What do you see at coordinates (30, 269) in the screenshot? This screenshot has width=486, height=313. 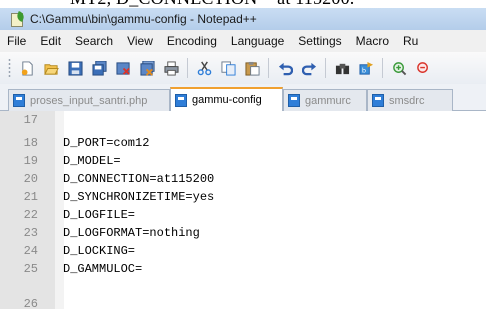 I see `line-number: 25` at bounding box center [30, 269].